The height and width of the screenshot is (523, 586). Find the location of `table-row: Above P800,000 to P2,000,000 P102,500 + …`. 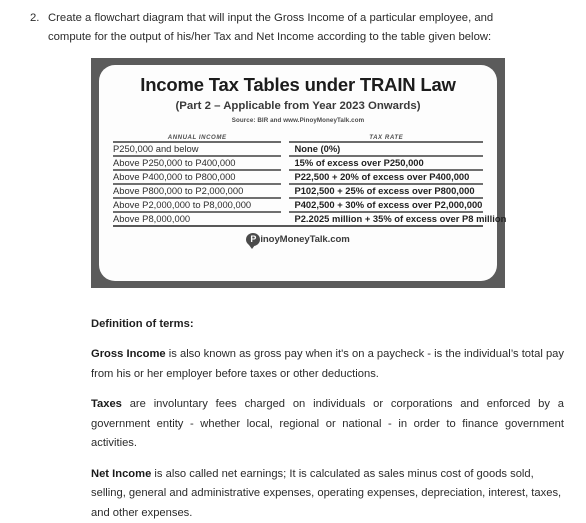

table-row: Above P800,000 to P2,000,000 P102,500 + … is located at coordinates (298, 191).